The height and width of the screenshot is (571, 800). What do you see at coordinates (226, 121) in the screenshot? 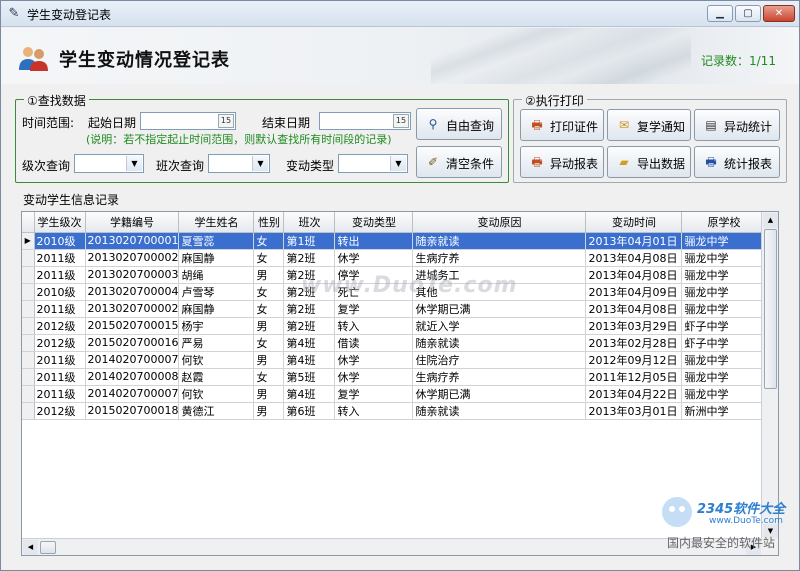
I see `calendar-icon: 15` at bounding box center [226, 121].